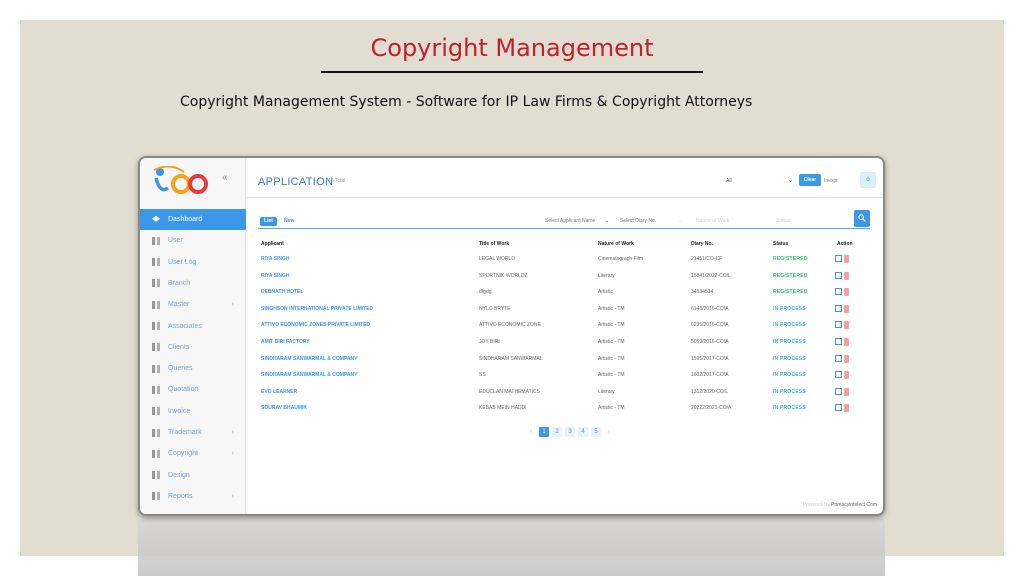 The height and width of the screenshot is (576, 1024). What do you see at coordinates (729, 181) in the screenshot?
I see `all-filter-select: All` at bounding box center [729, 181].